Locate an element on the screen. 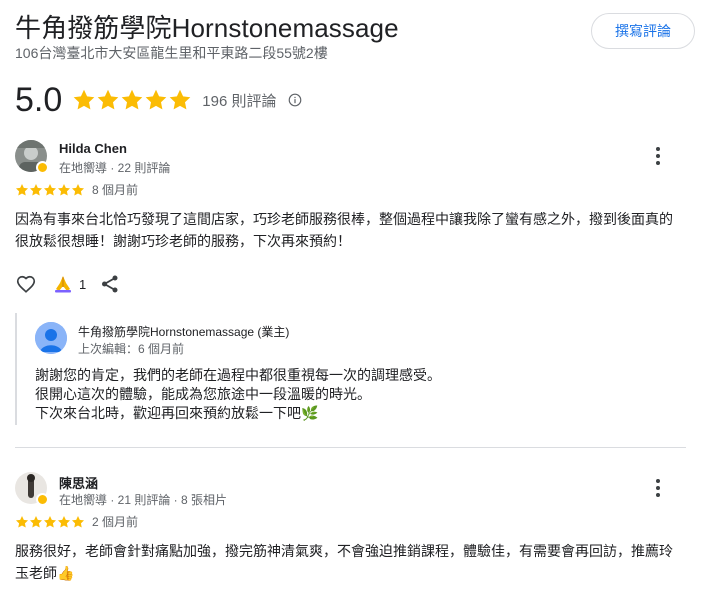 This screenshot has width=713, height=595. divider is located at coordinates (350, 447).